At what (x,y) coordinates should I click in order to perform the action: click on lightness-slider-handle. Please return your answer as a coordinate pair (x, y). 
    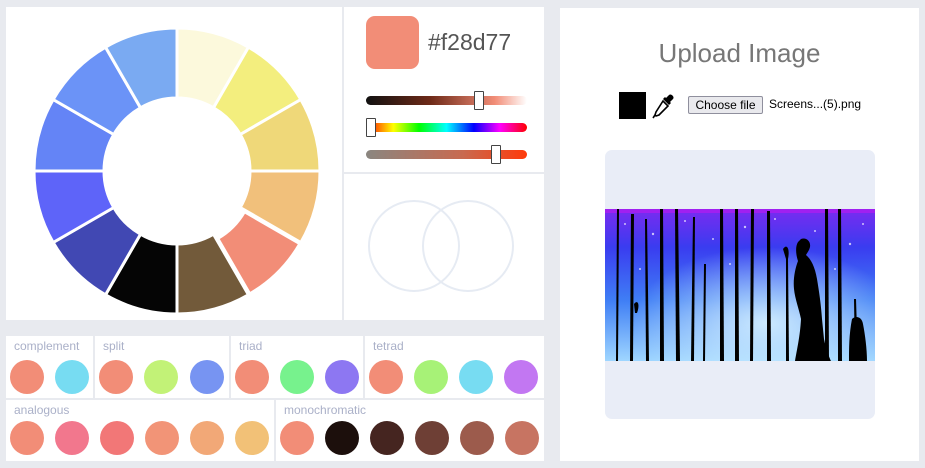
    Looking at the image, I should click on (478, 100).